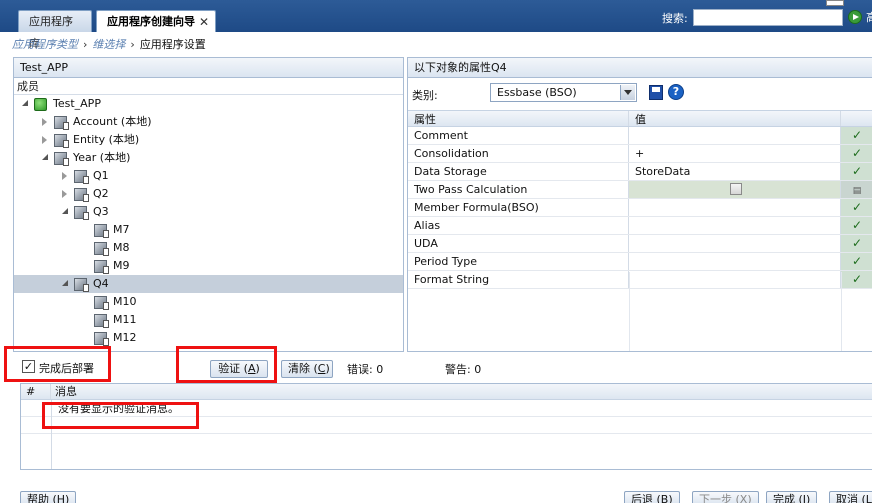 The width and height of the screenshot is (872, 503). I want to click on property-value: StoreData, so click(735, 171).